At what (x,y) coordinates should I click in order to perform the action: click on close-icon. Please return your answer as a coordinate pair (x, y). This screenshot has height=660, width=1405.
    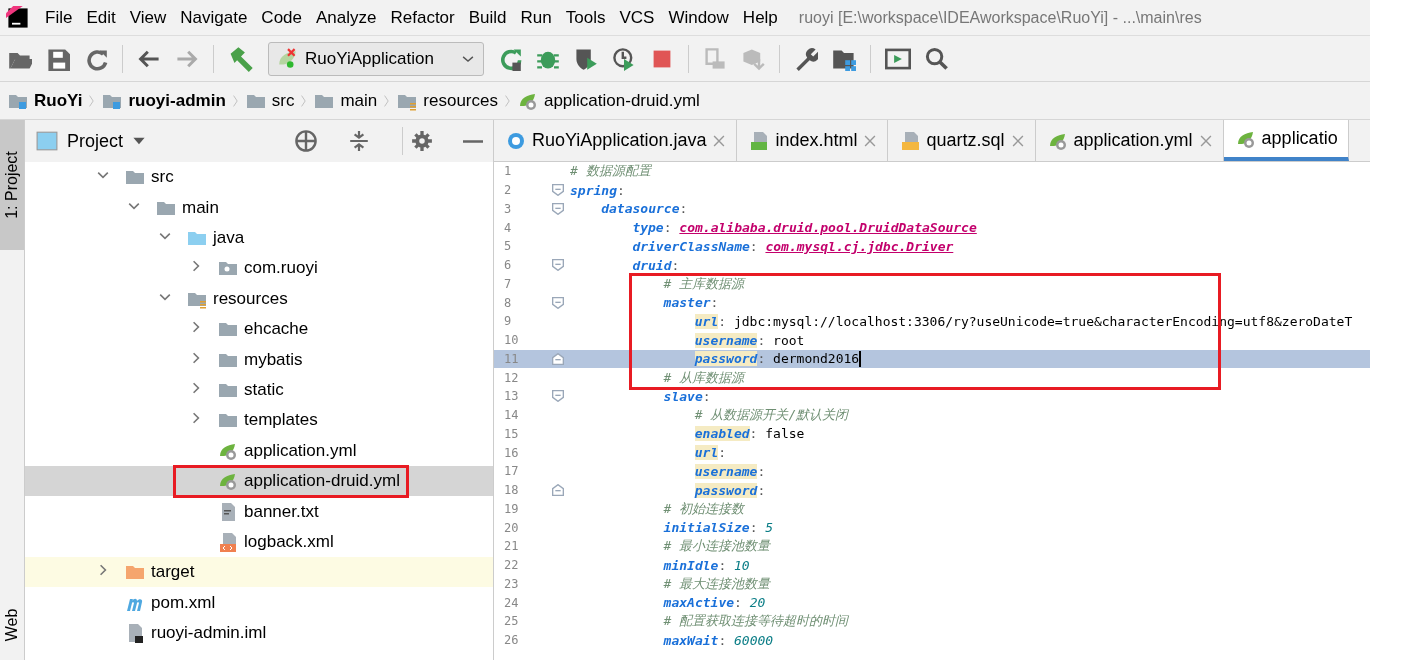
    Looking at the image, I should click on (870, 140).